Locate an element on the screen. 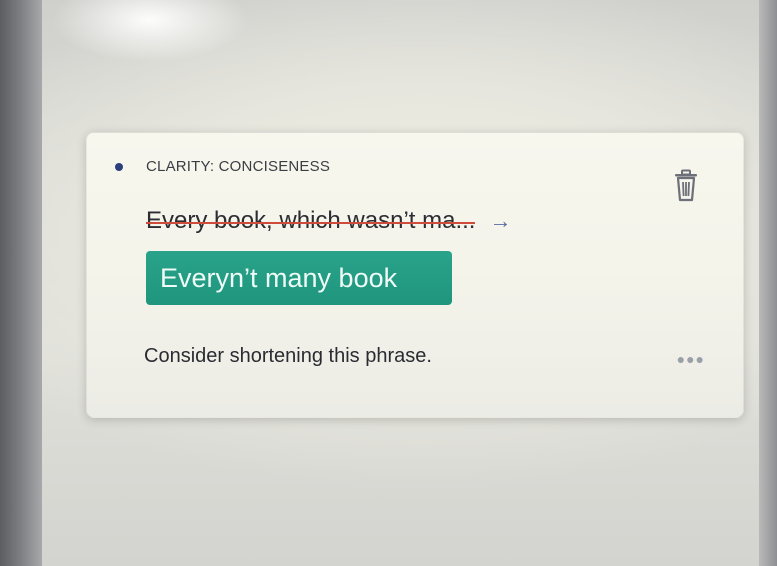 This screenshot has width=777, height=566. category-dot is located at coordinates (119, 167).